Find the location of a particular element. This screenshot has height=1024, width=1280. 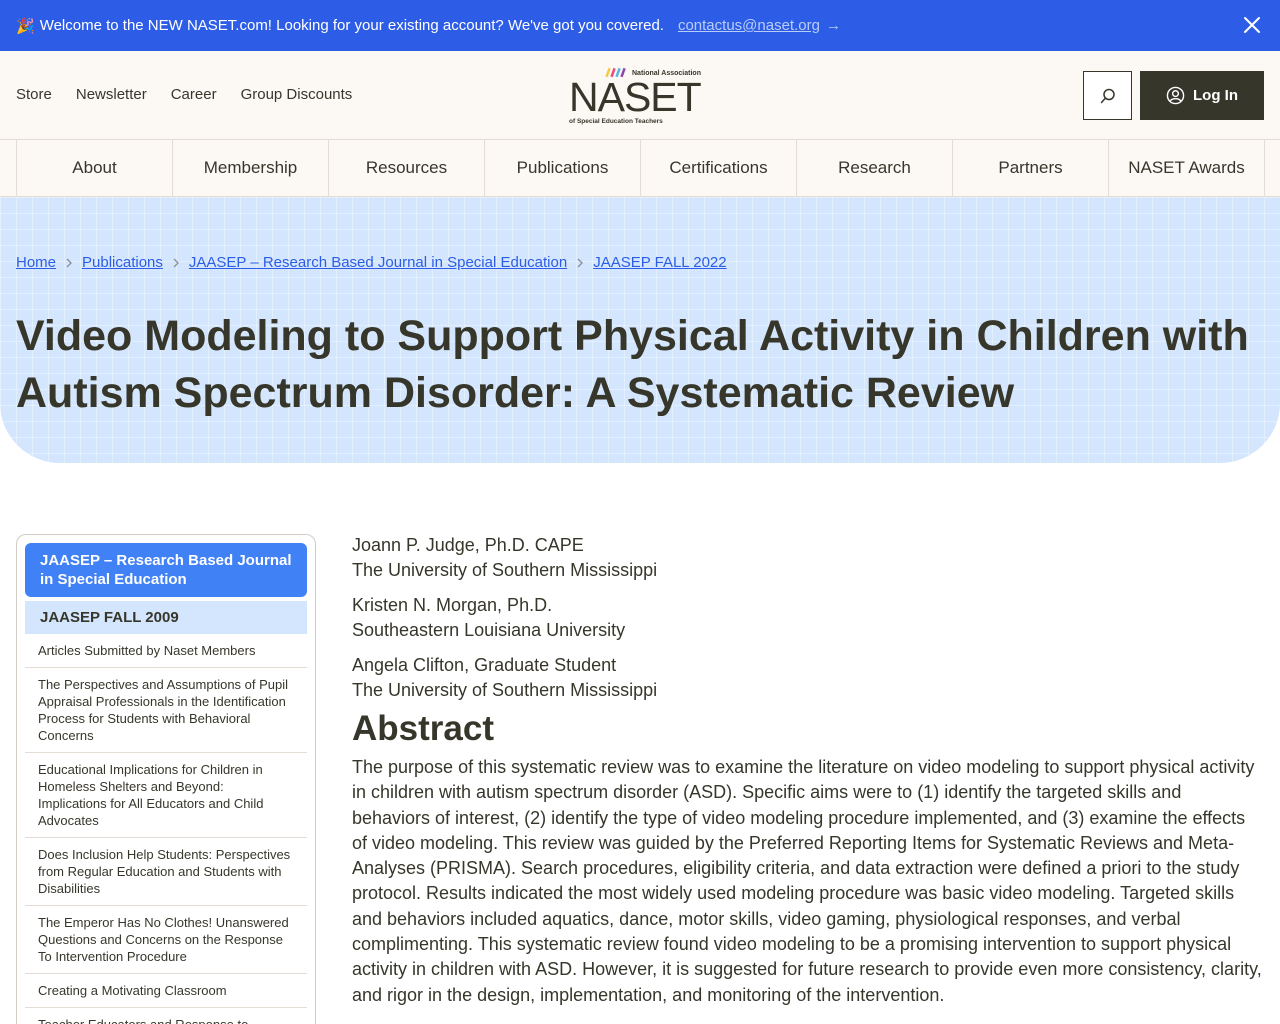

nav-item-partners: Partners is located at coordinates (1031, 168).